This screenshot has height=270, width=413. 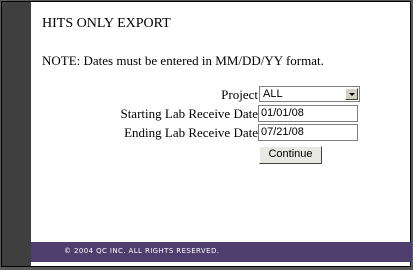 I want to click on end-date-input: 07/21/08, so click(x=308, y=132).